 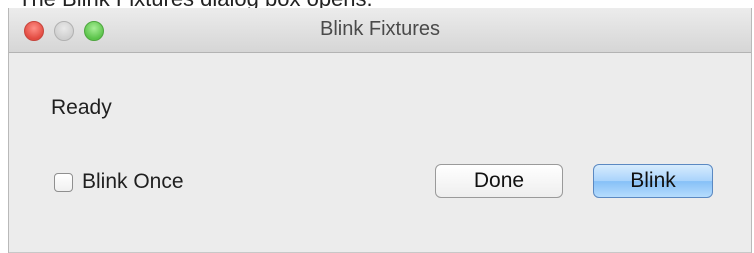 I want to click on status-label: Ready, so click(x=81, y=107).